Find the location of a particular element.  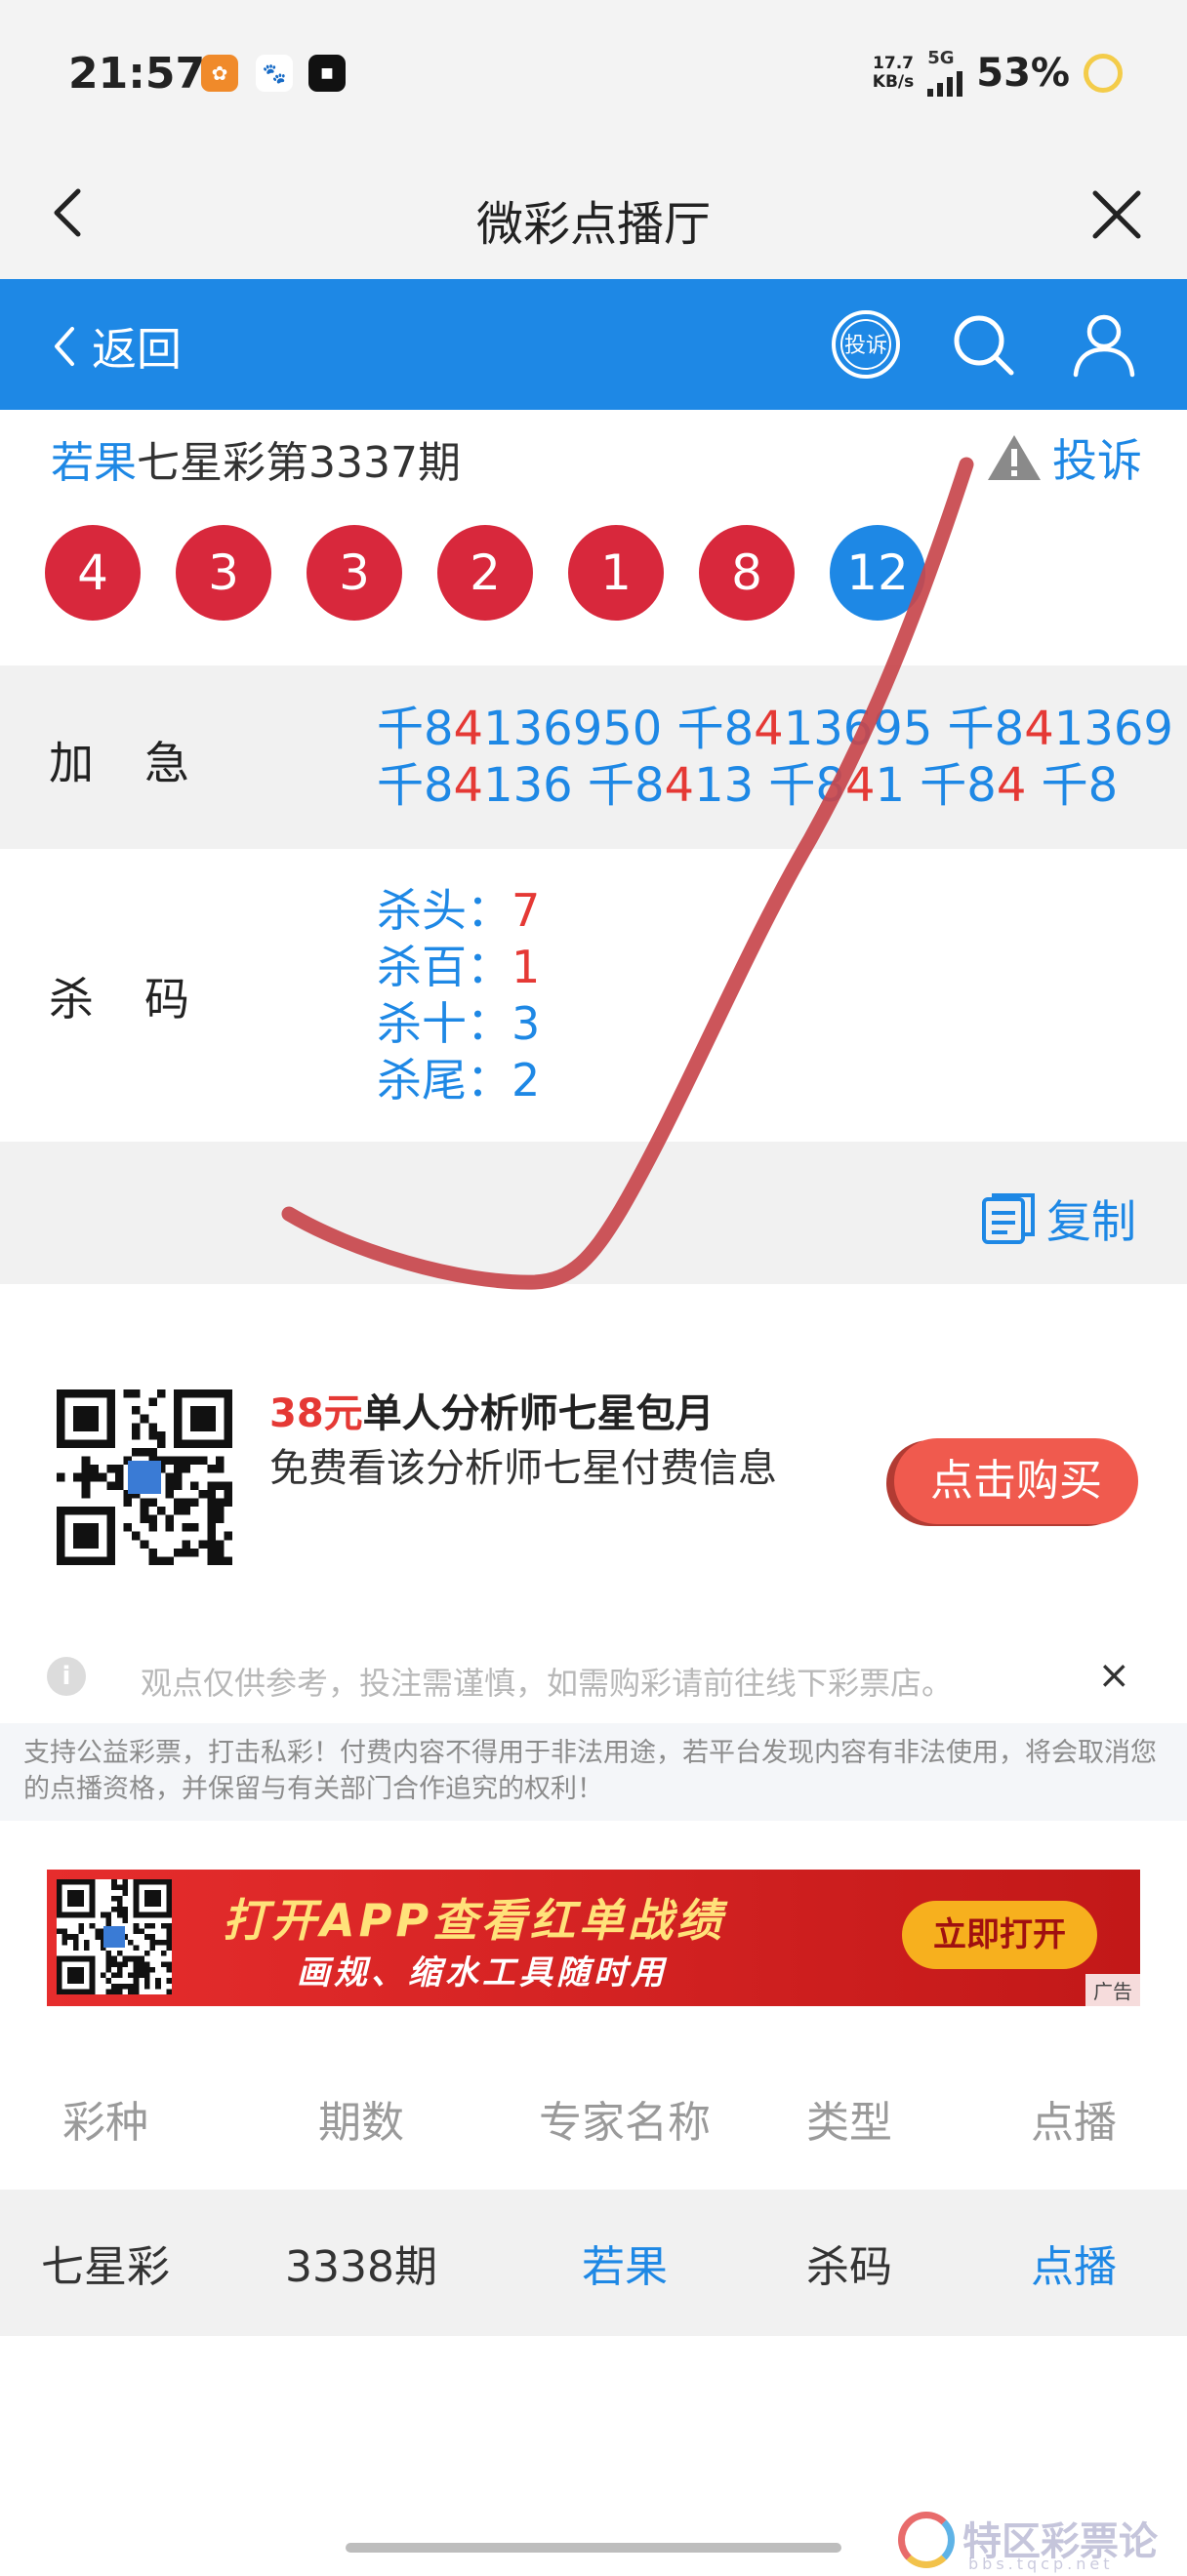

notice-bar: i 观点仅供参考，投注需谨慎，如需购彩请前往线下彩票店。 × is located at coordinates (593, 1676).